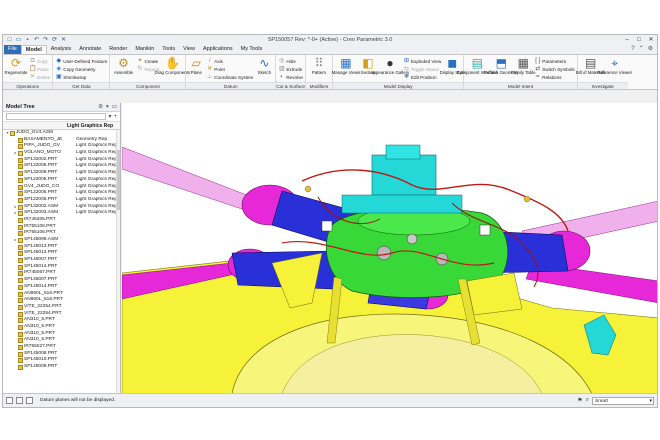  Describe the element at coordinates (29, 400) in the screenshot. I see `full-screen-icon` at that location.